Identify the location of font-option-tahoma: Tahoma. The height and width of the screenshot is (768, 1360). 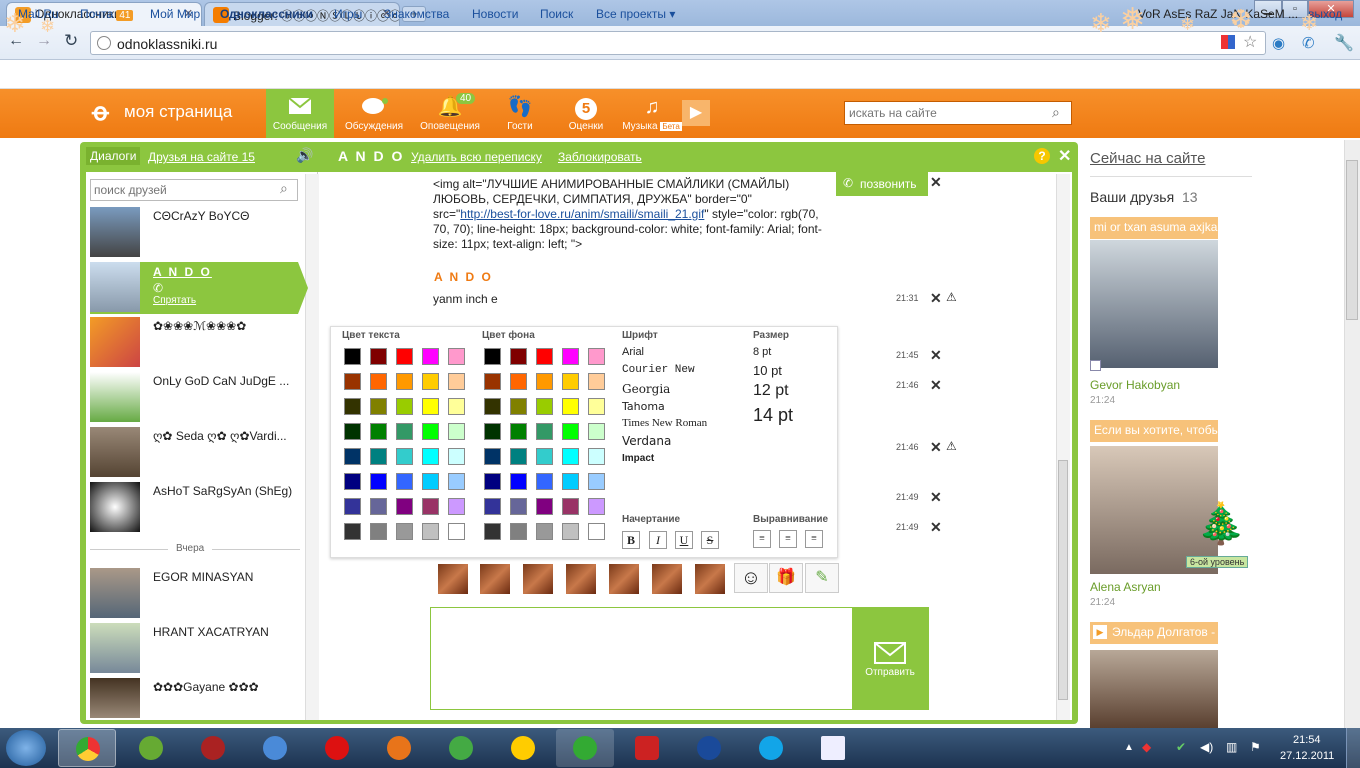
(643, 406).